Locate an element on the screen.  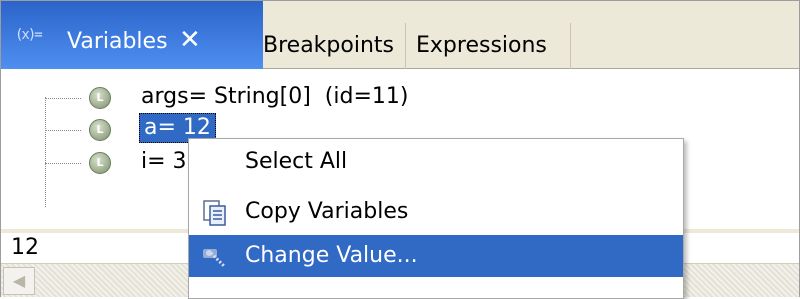
variable-label: args= String[0] (id=11) is located at coordinates (275, 96).